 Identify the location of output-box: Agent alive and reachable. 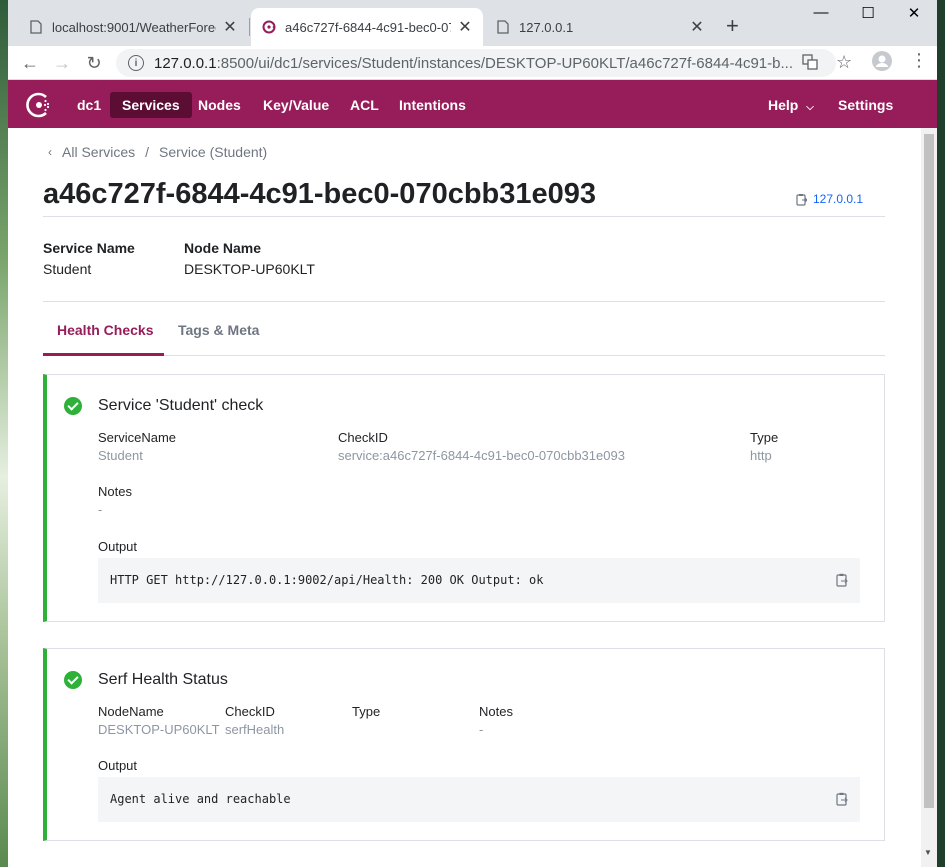
(479, 799).